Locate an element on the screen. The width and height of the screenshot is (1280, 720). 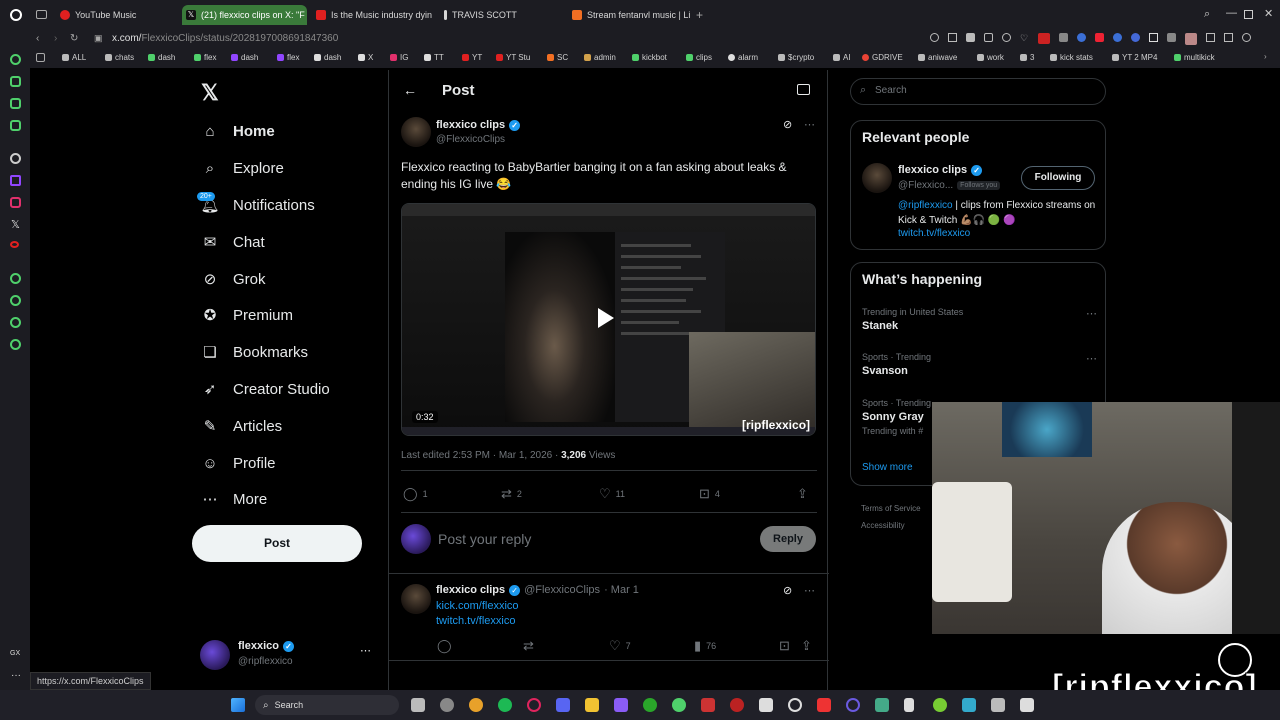
settings-icon is located at coordinates (15, 344).